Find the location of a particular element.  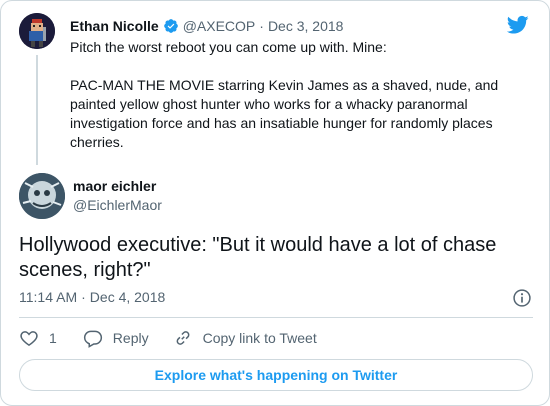

copy-link-button: Copy link to Tweet is located at coordinates (245, 338).